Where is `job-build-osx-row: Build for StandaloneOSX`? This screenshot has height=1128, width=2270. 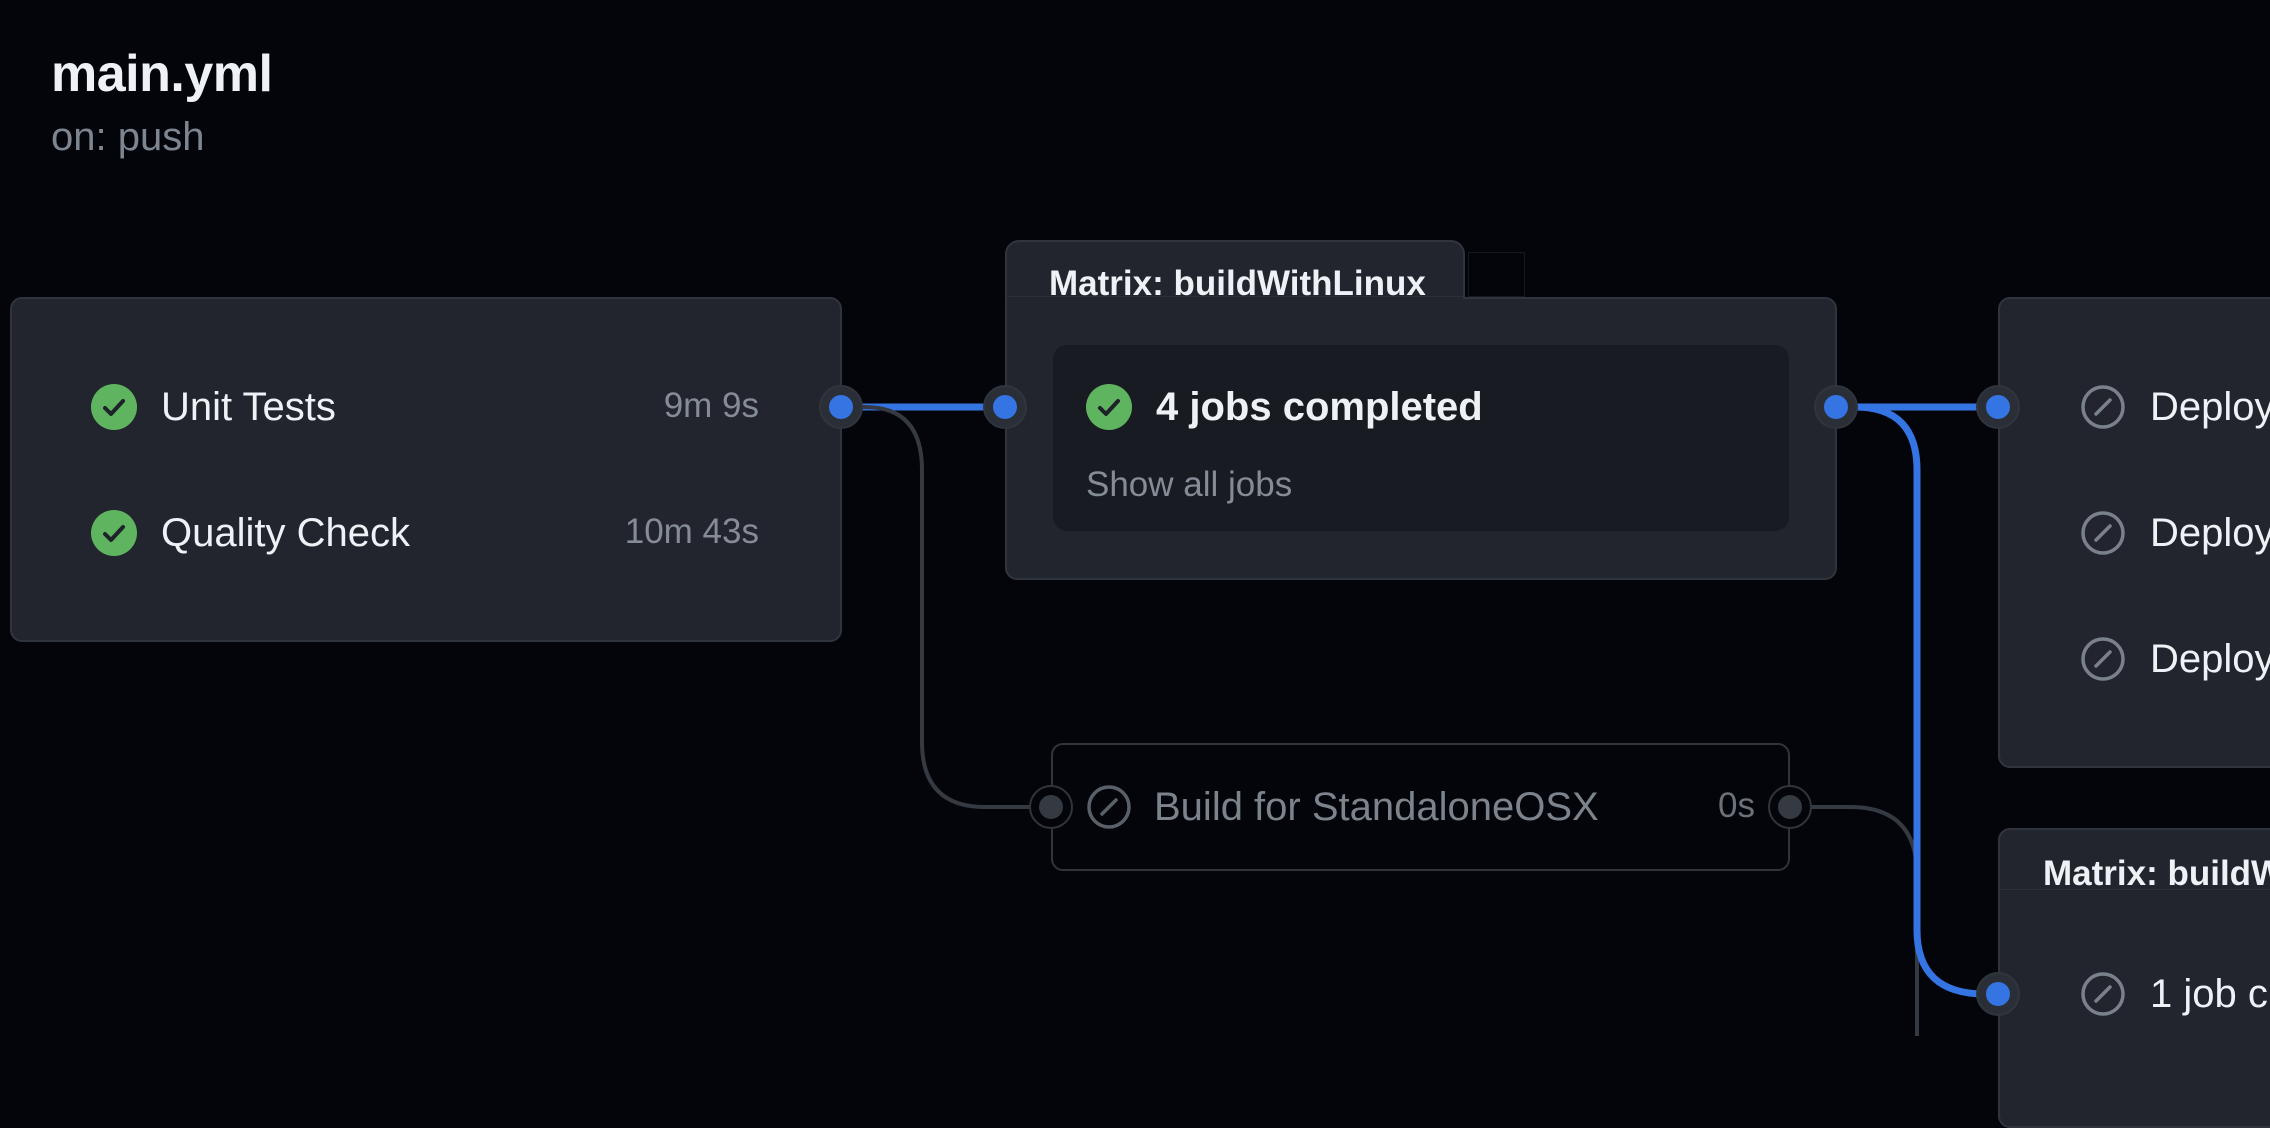 job-build-osx-row: Build for StandaloneOSX is located at coordinates (1342, 807).